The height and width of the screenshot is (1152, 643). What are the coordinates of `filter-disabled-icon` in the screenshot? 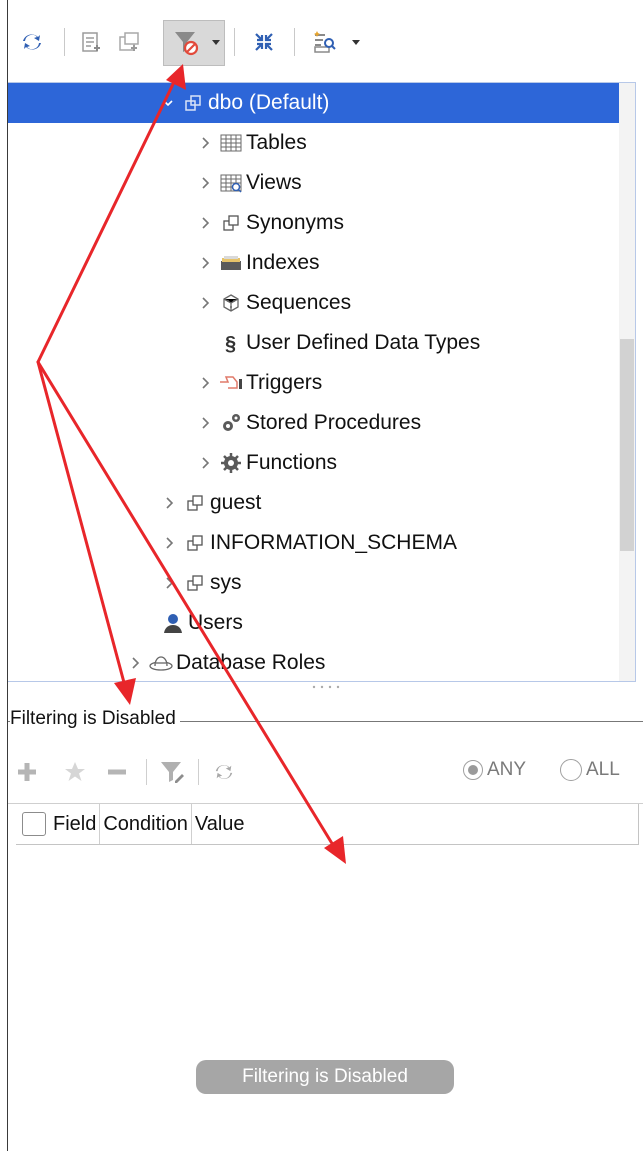 It's located at (187, 44).